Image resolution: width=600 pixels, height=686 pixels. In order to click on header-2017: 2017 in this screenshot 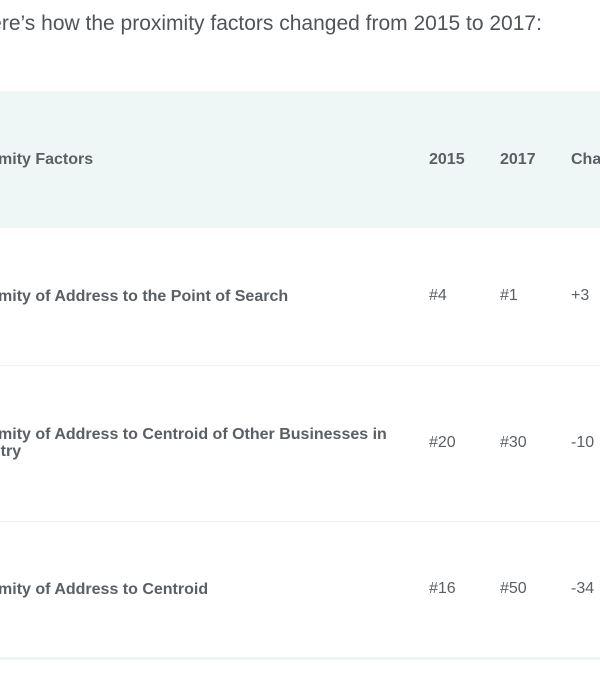, I will do `click(518, 159)`.